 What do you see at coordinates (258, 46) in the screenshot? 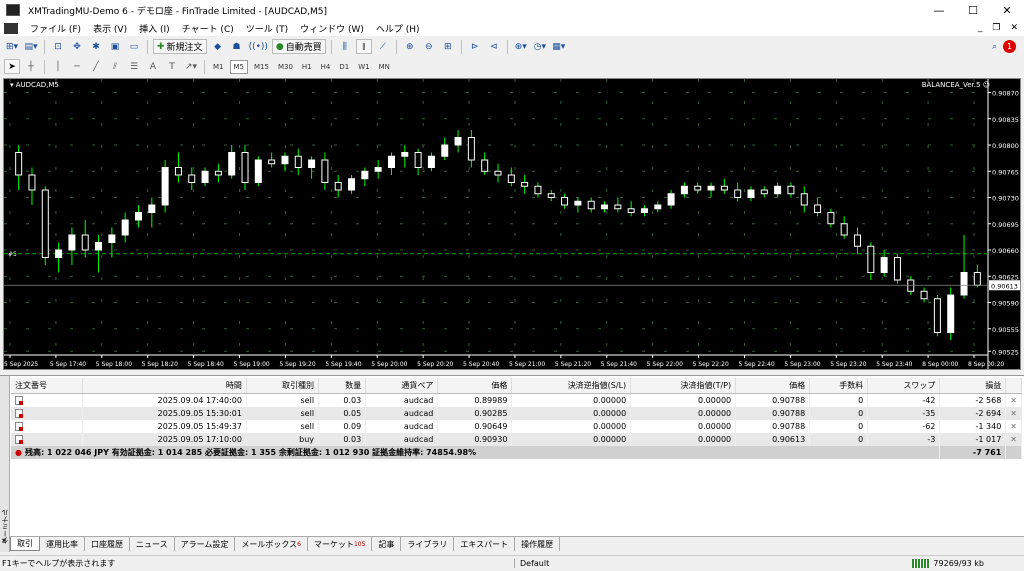
I see `signal-wave-icon: ((•))` at bounding box center [258, 46].